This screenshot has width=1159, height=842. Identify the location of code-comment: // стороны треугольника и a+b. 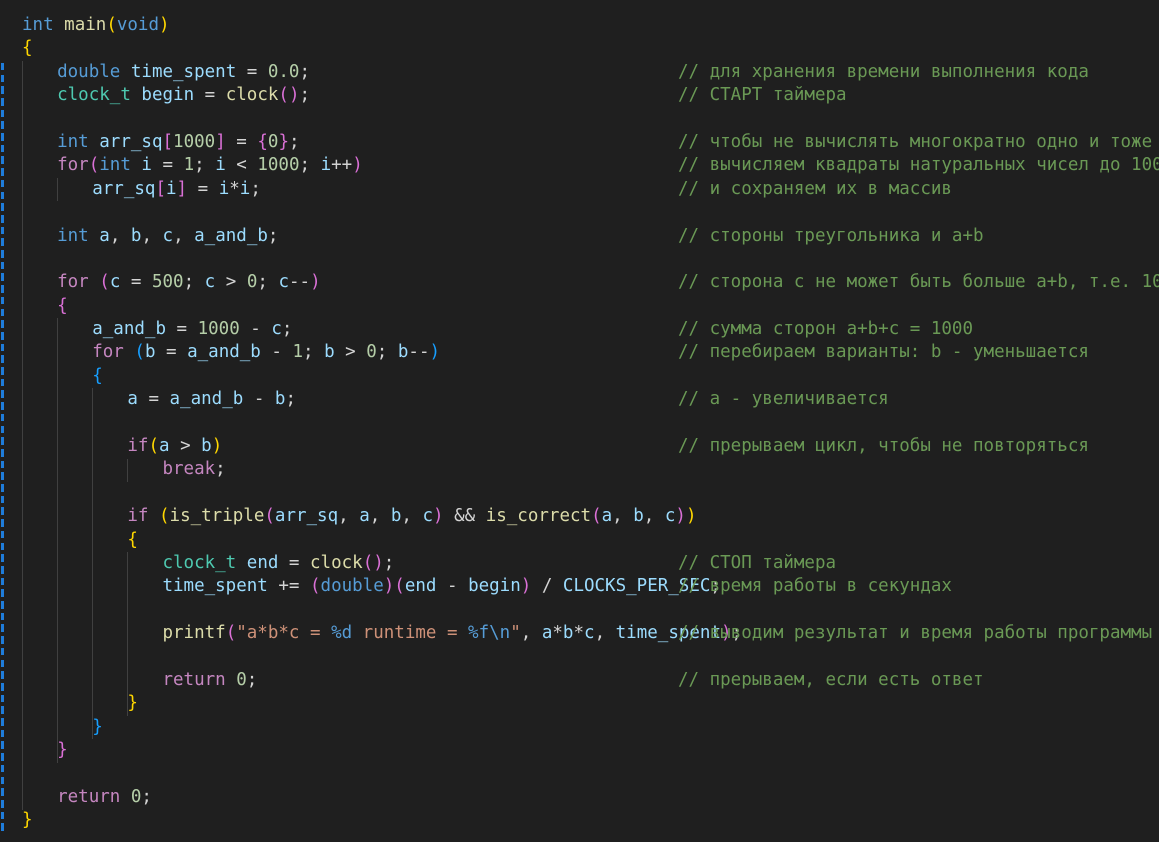
(918, 236).